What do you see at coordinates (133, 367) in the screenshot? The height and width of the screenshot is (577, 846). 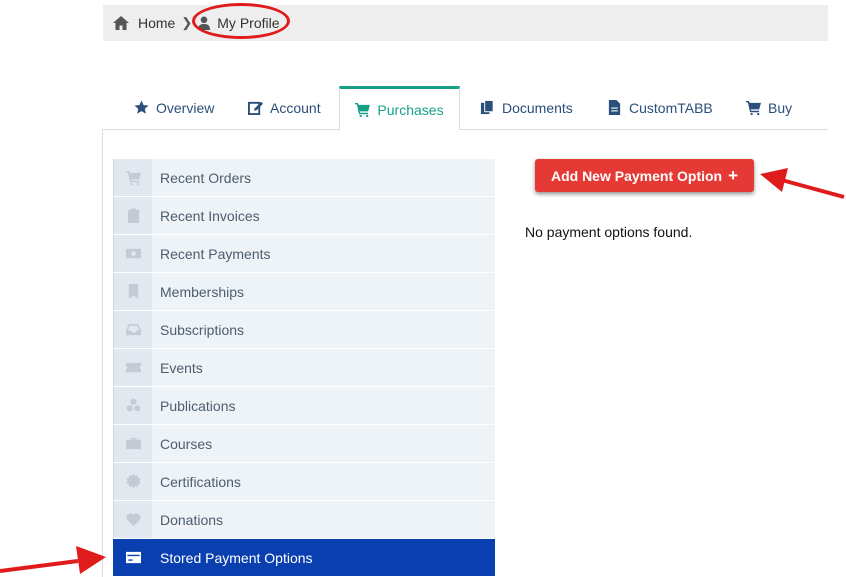 I see `ticket-icon` at bounding box center [133, 367].